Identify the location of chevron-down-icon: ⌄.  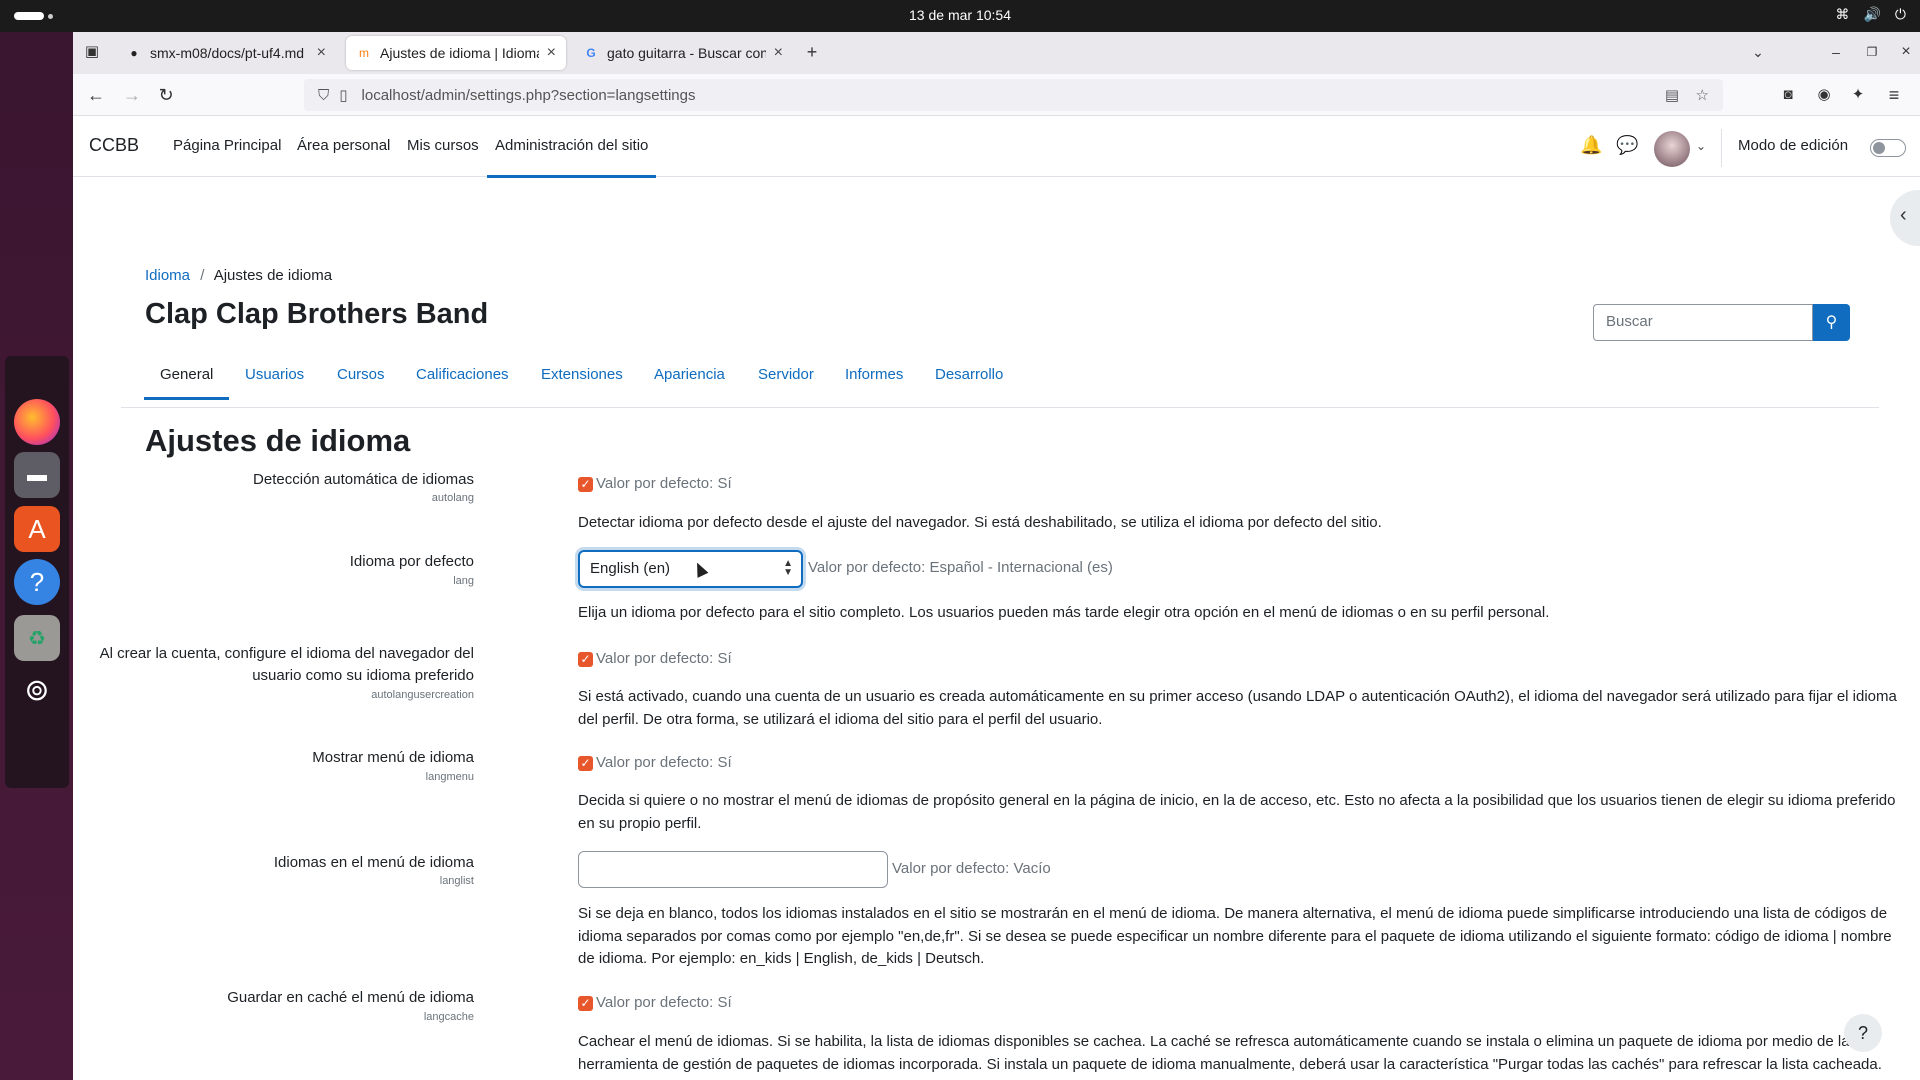
(1701, 146).